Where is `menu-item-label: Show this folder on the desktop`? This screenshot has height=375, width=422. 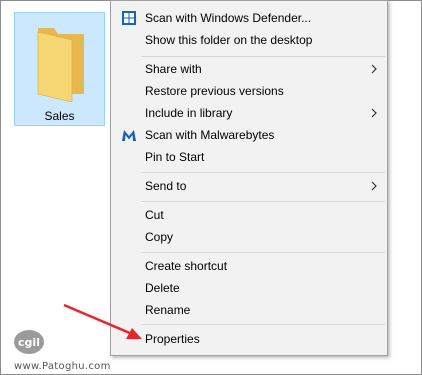
menu-item-label: Show this folder on the desktop is located at coordinates (229, 40).